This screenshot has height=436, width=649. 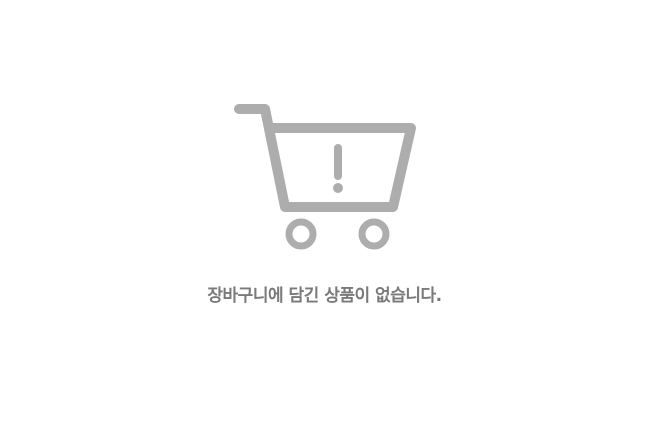 What do you see at coordinates (325, 177) in the screenshot?
I see `cart-alert-icon` at bounding box center [325, 177].